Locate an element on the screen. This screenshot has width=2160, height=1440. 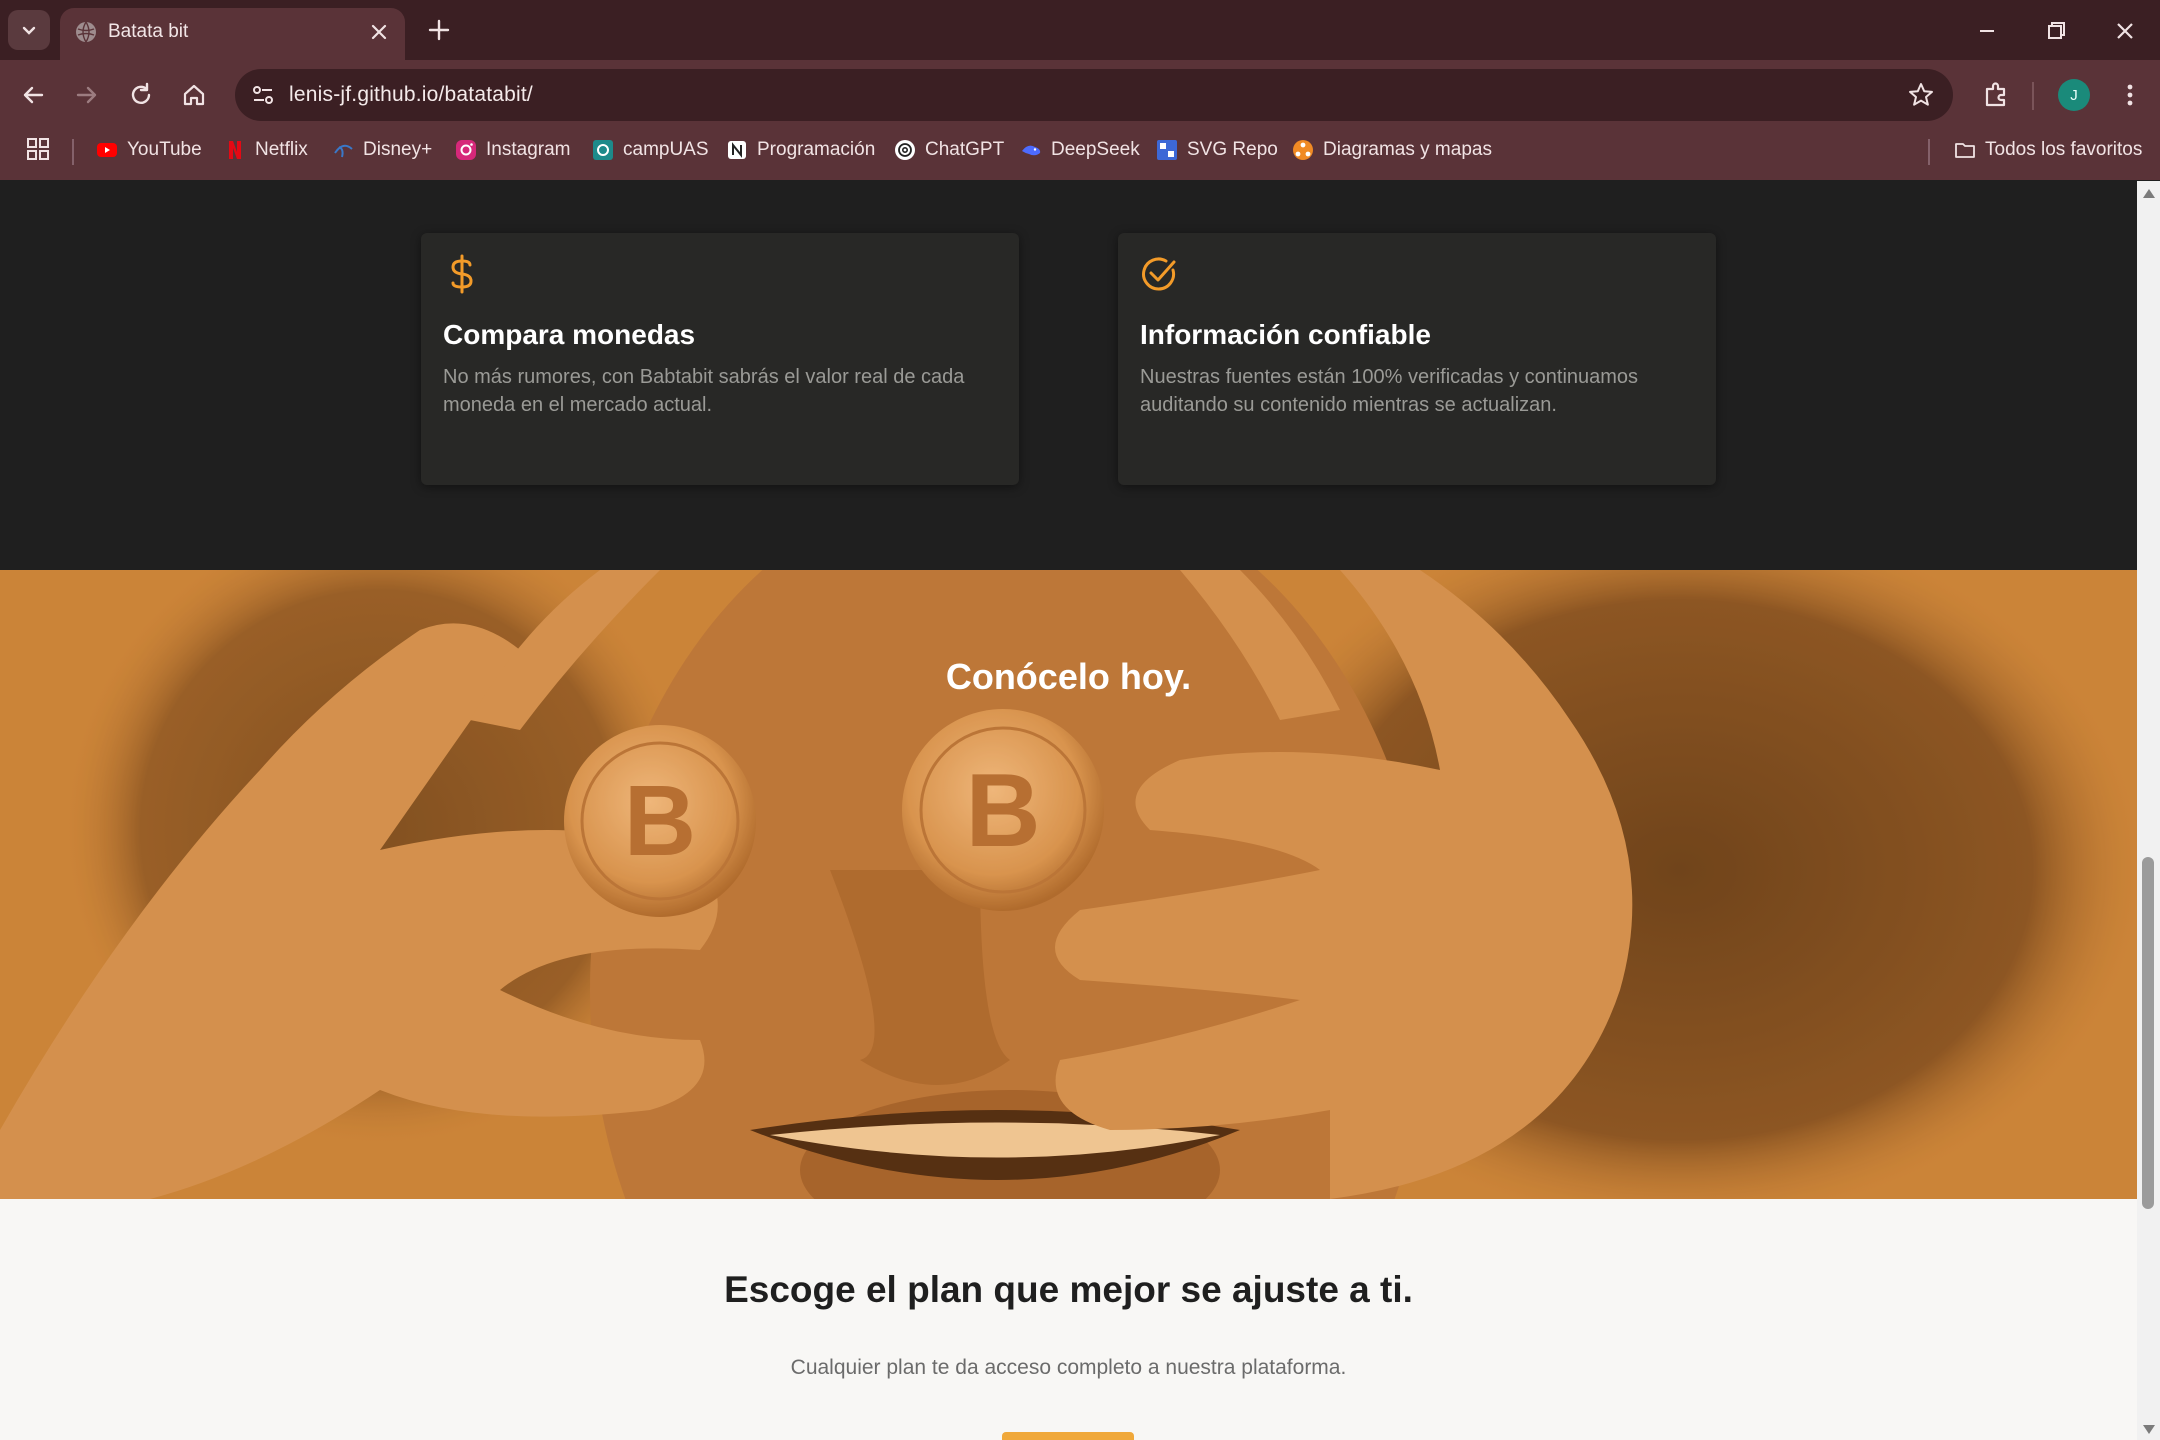
bookmark-youtube: YouTube is located at coordinates (149, 150).